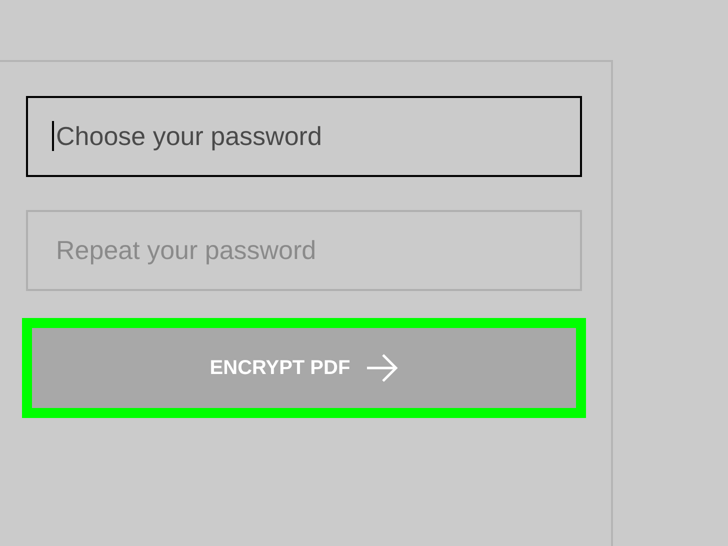 This screenshot has width=728, height=546. What do you see at coordinates (304, 136) in the screenshot?
I see `input-field: Choose your password` at bounding box center [304, 136].